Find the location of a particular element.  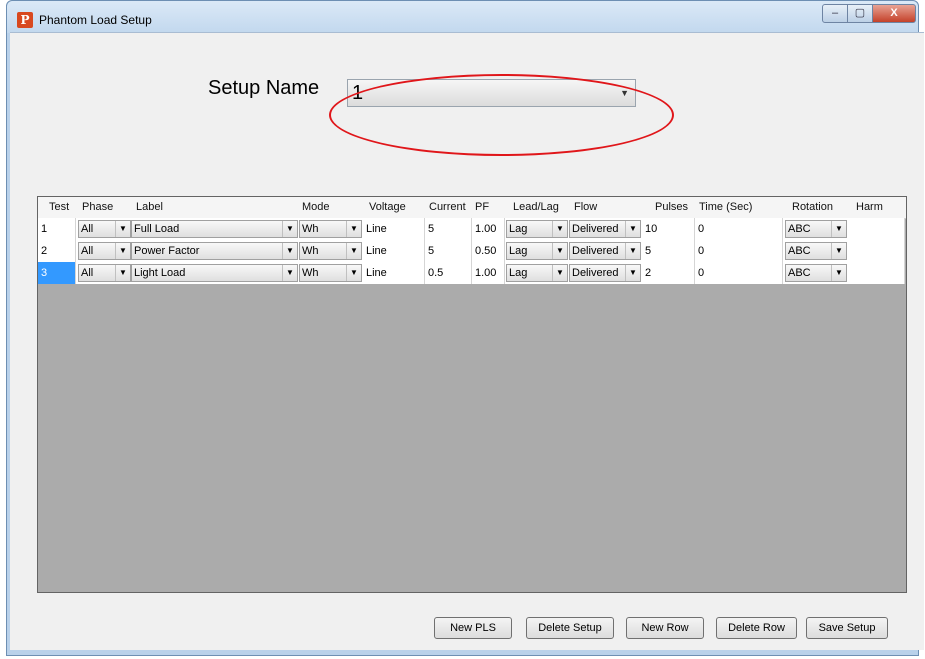

new-row-button: New Row is located at coordinates (665, 628).